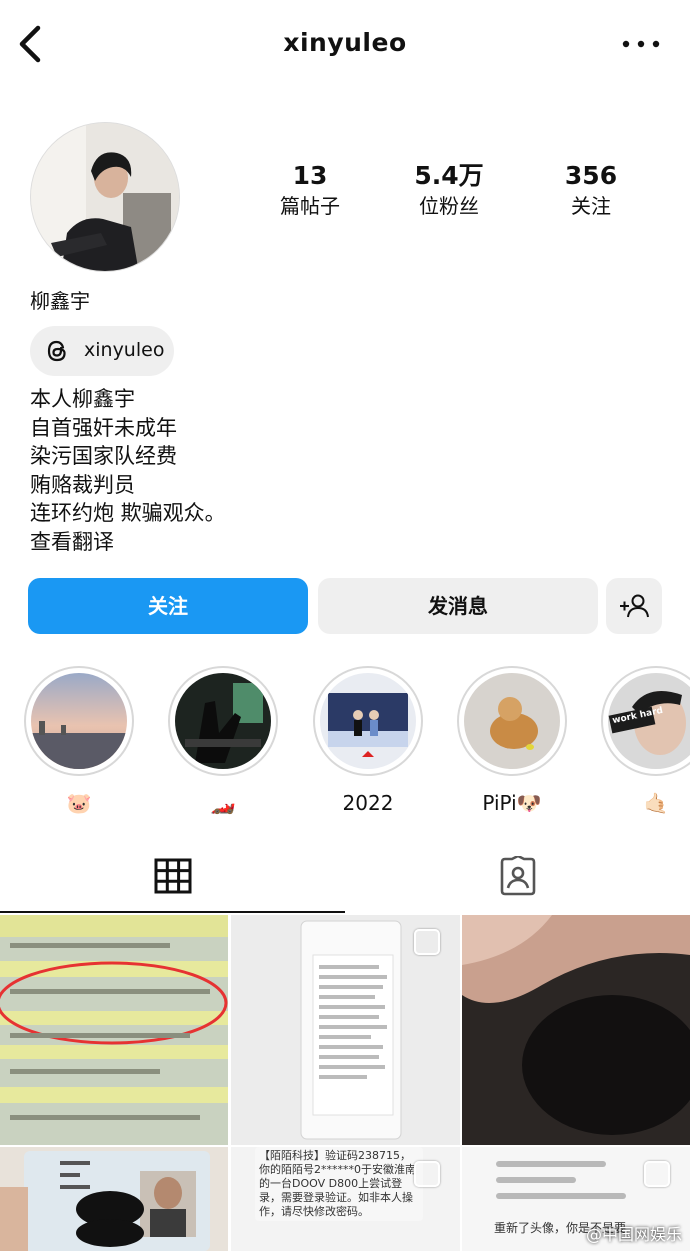  I want to click on posts-count: 13 篇帖子, so click(310, 190).